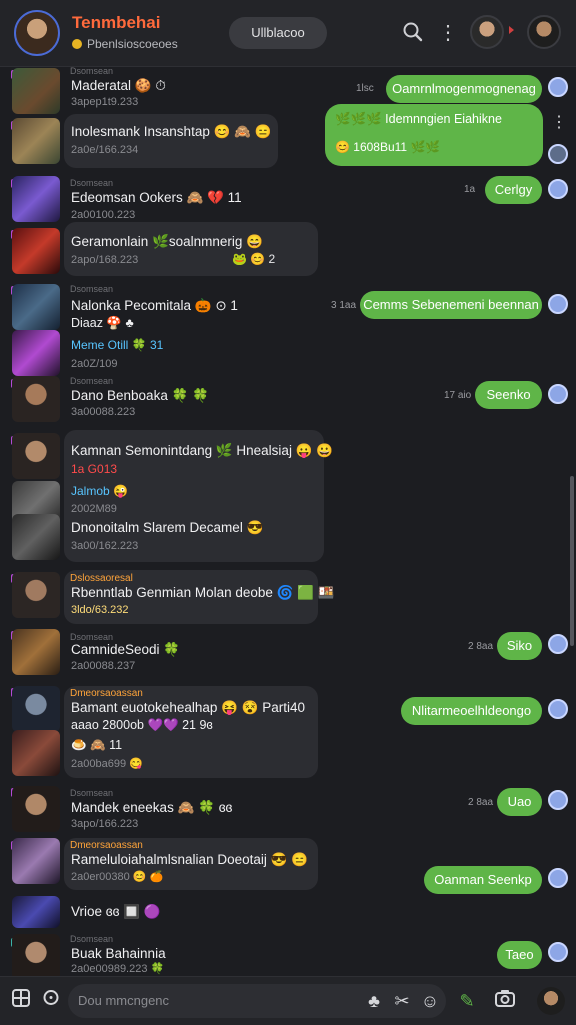 This screenshot has height=1025, width=576. I want to click on reaction-row: 🐸 😊 2, so click(253, 259).